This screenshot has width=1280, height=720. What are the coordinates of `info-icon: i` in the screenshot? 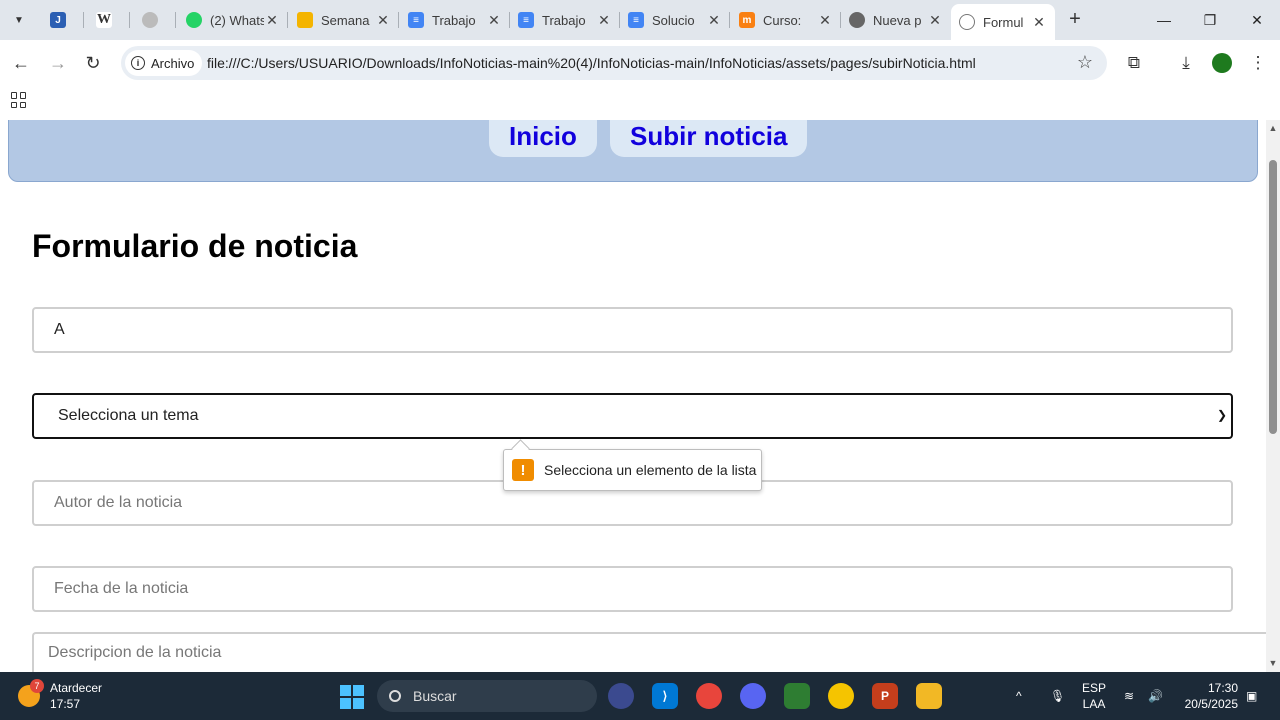 It's located at (138, 63).